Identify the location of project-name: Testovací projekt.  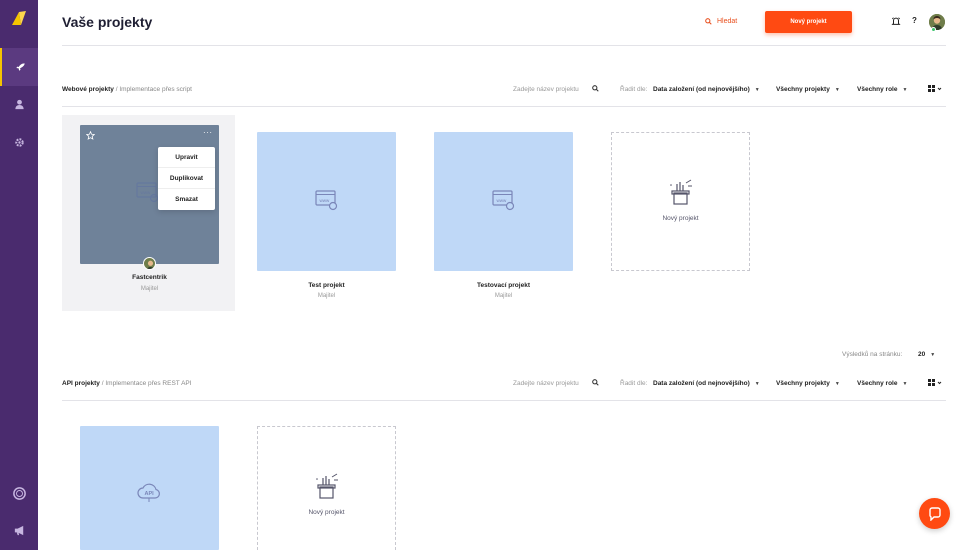
(503, 285).